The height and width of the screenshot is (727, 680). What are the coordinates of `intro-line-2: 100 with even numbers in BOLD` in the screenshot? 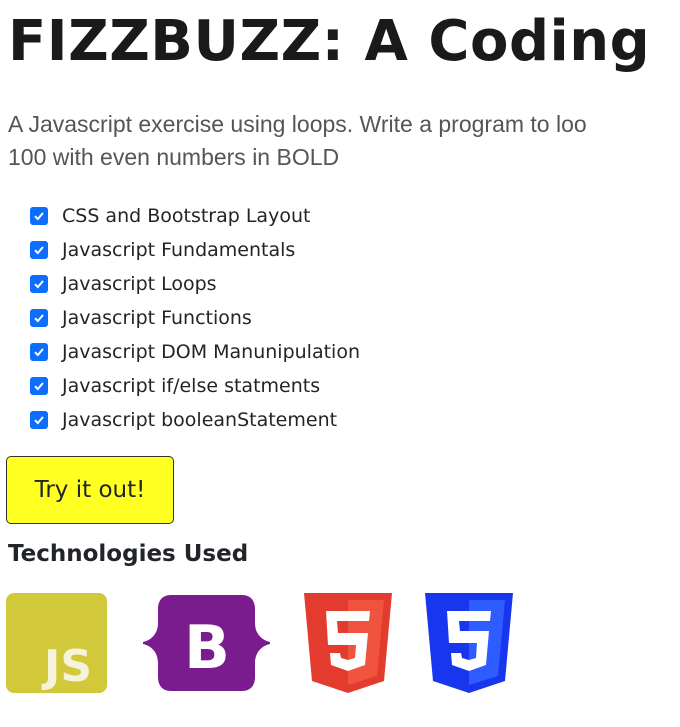 It's located at (174, 157).